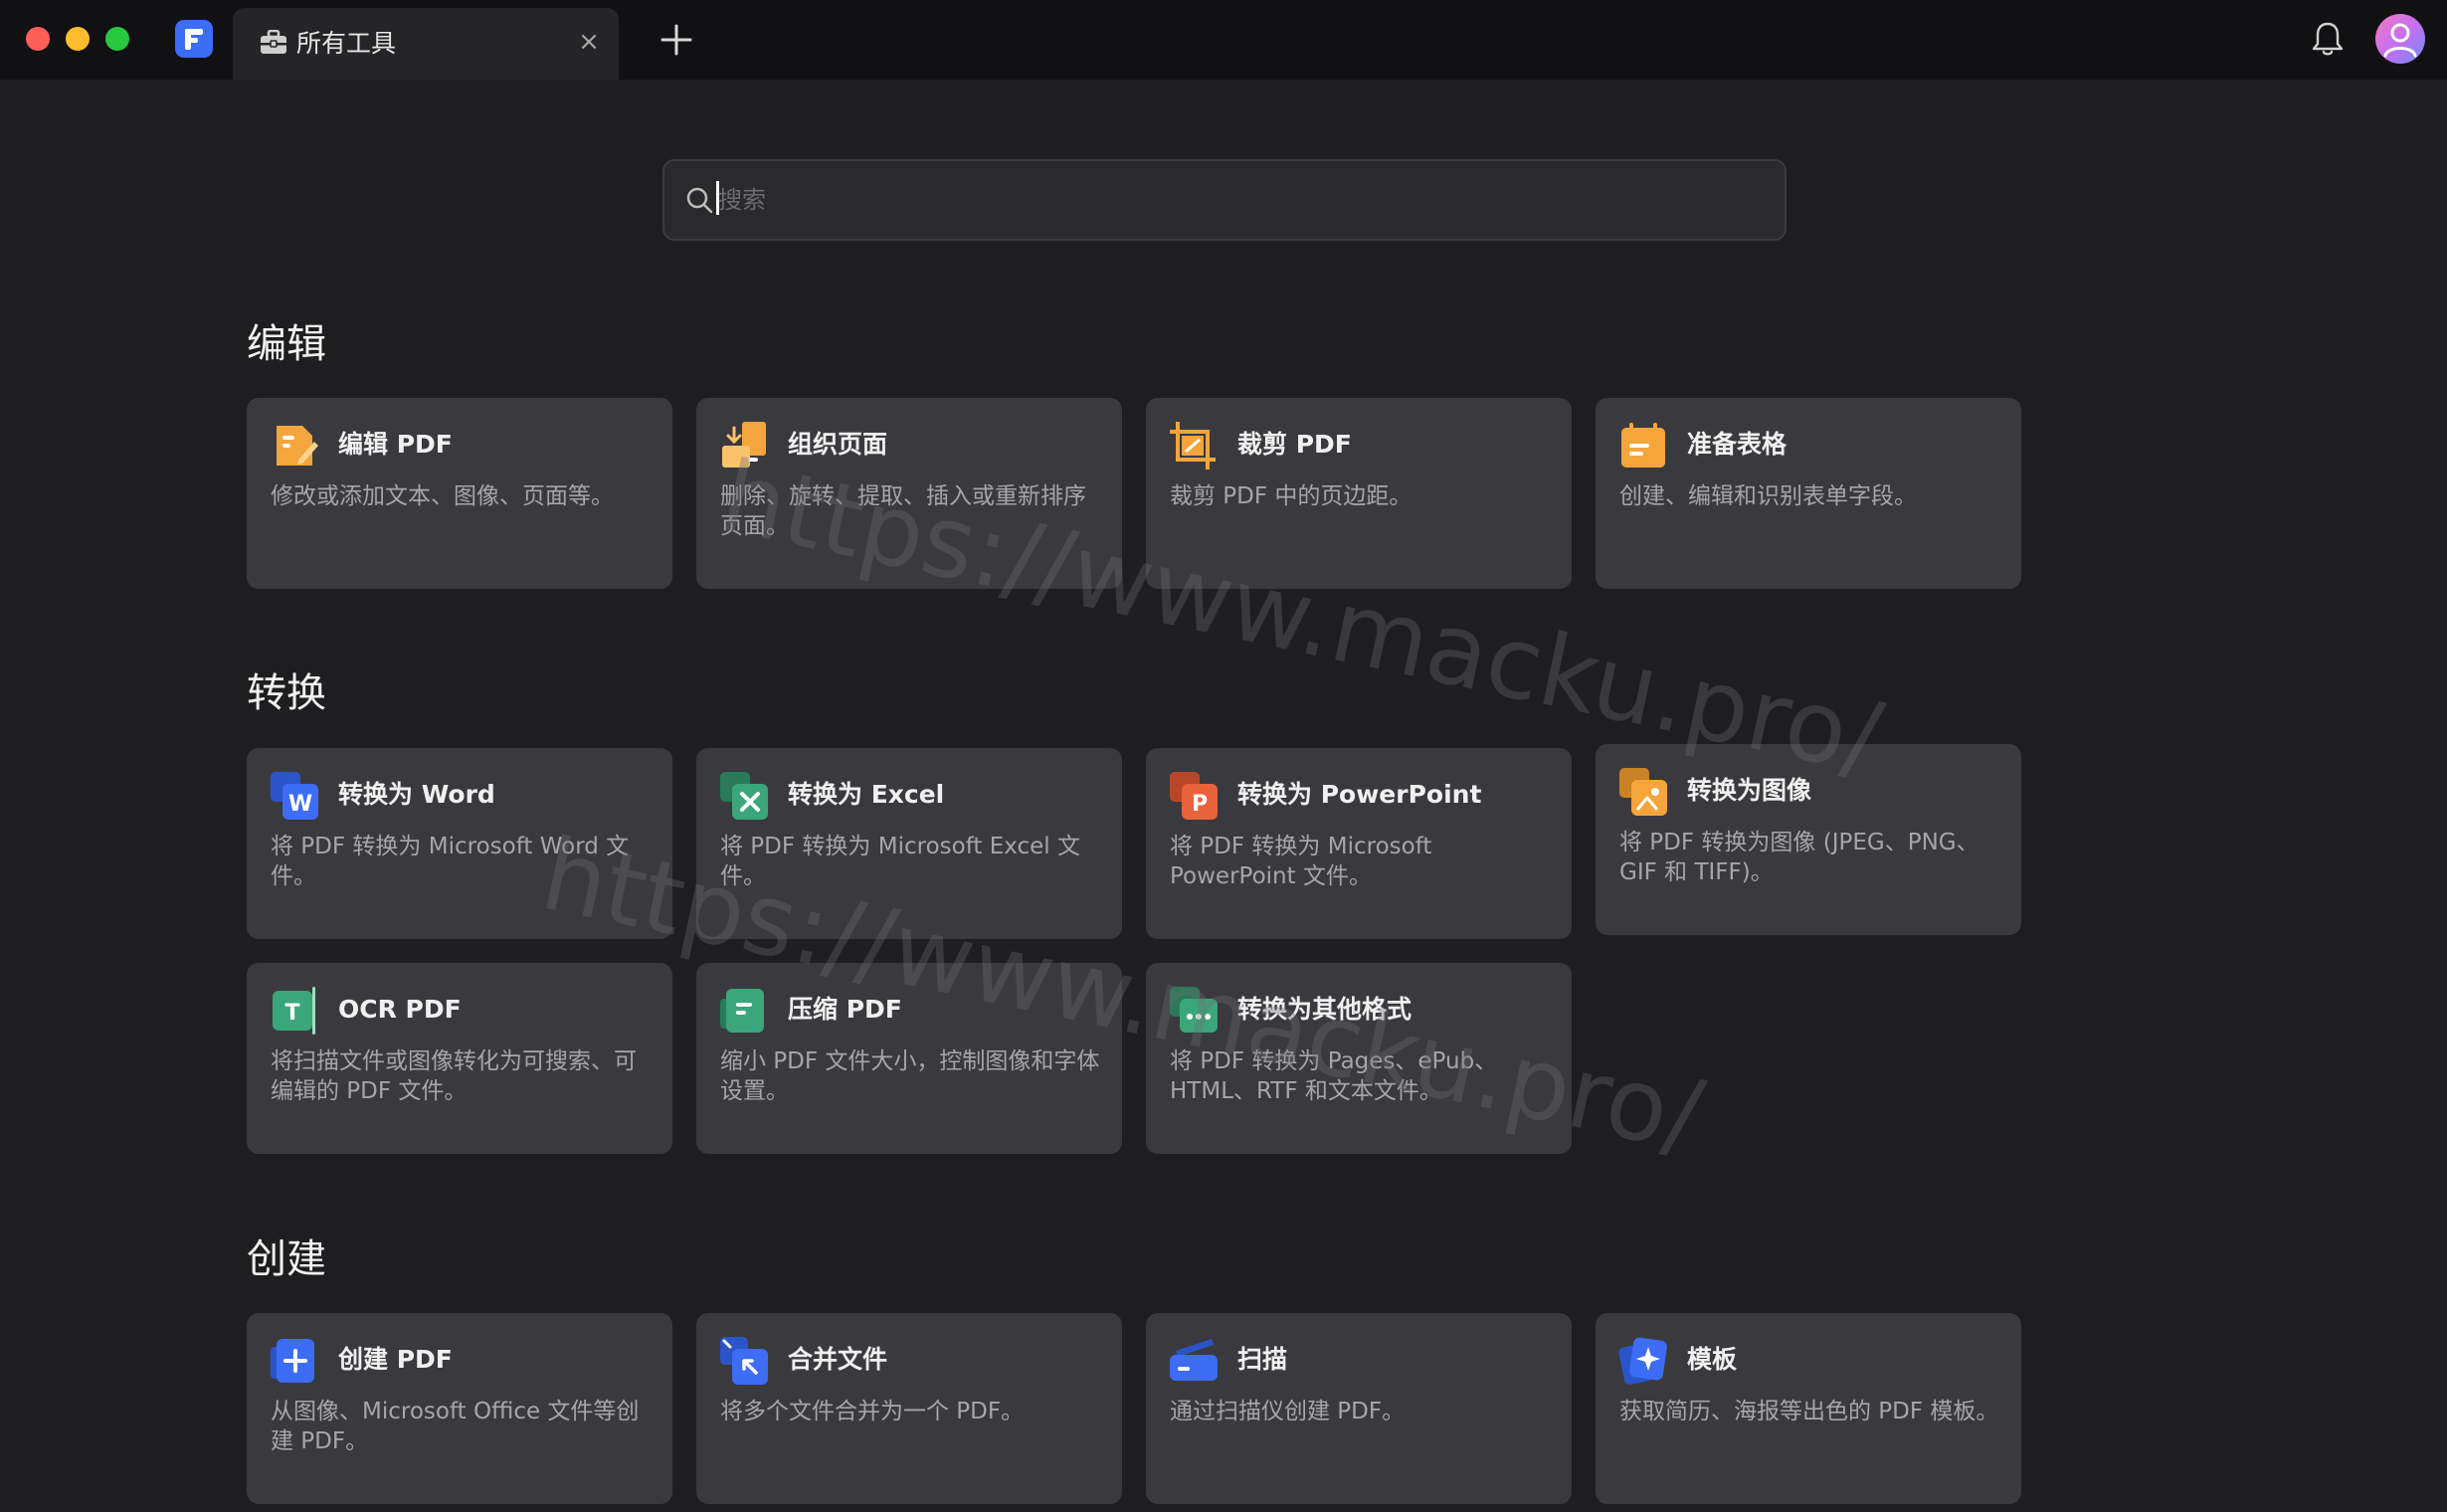 This screenshot has height=1512, width=2447. What do you see at coordinates (589, 42) in the screenshot?
I see `tab-close-icon: ×` at bounding box center [589, 42].